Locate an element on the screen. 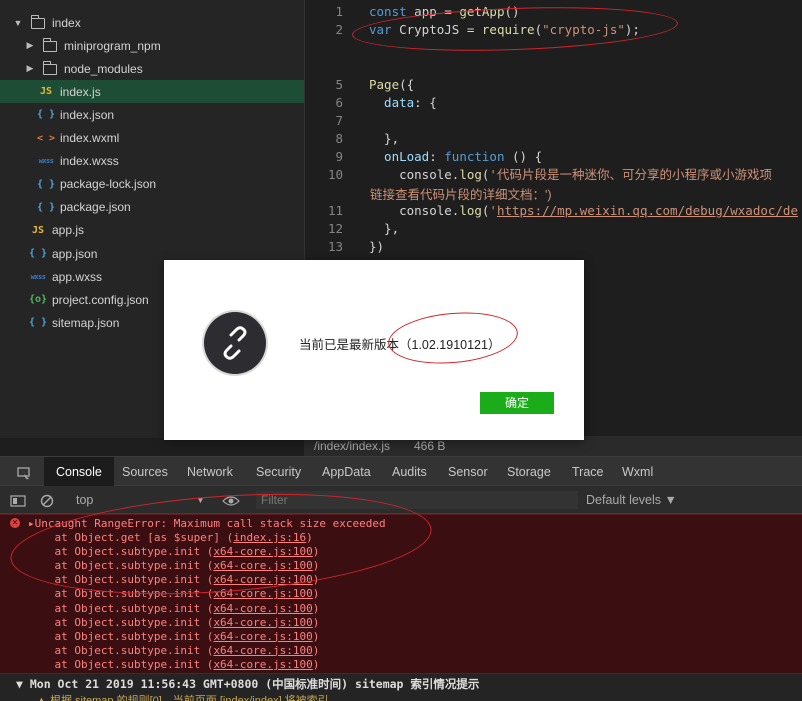 The height and width of the screenshot is (701, 802). dialog-message: 当前已是最新版本（1.02.1910121） is located at coordinates (400, 345).